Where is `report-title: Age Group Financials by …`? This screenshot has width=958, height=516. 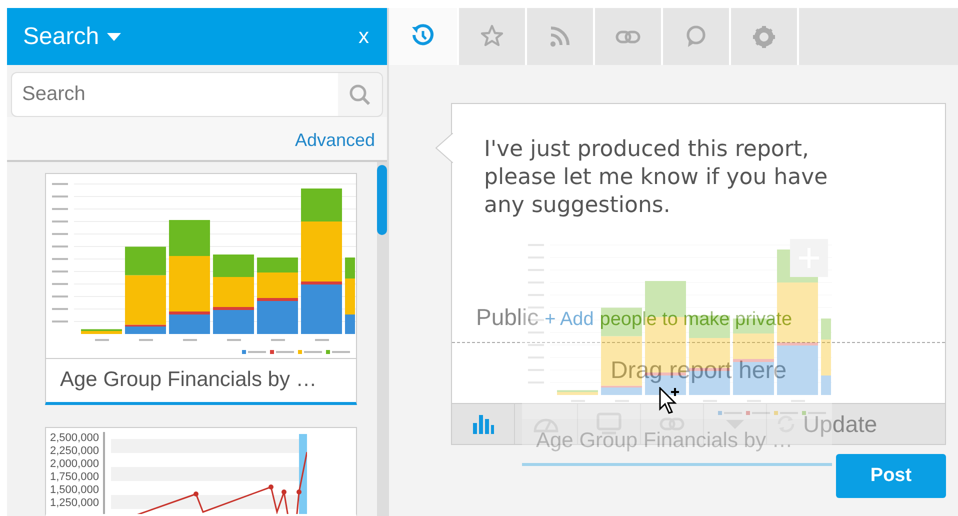
report-title: Age Group Financials by … is located at coordinates (201, 380).